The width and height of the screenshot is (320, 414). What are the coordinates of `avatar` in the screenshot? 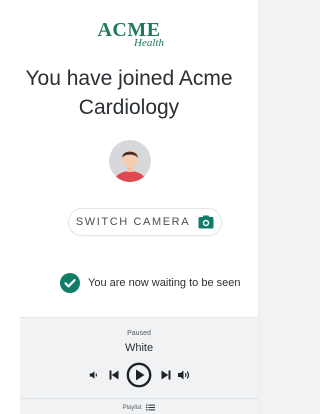 It's located at (130, 161).